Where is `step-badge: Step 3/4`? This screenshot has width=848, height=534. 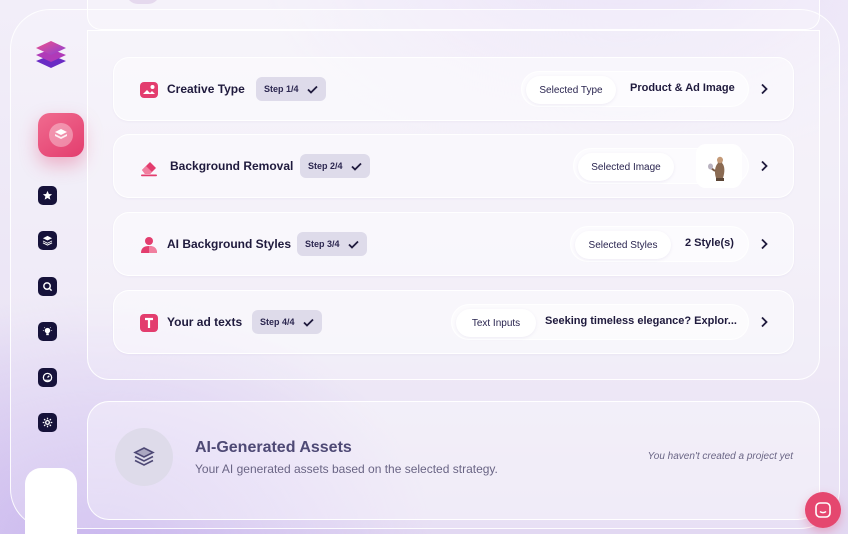
step-badge: Step 3/4 is located at coordinates (332, 244).